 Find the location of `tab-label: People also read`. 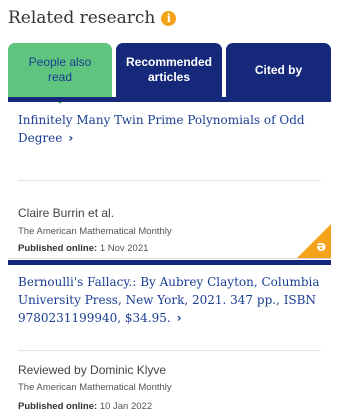

tab-label: People also read is located at coordinates (60, 69).